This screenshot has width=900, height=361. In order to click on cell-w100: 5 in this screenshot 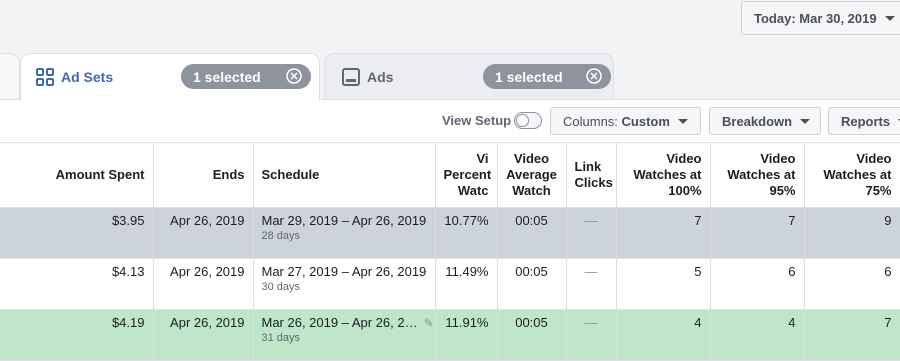, I will do `click(663, 284)`.